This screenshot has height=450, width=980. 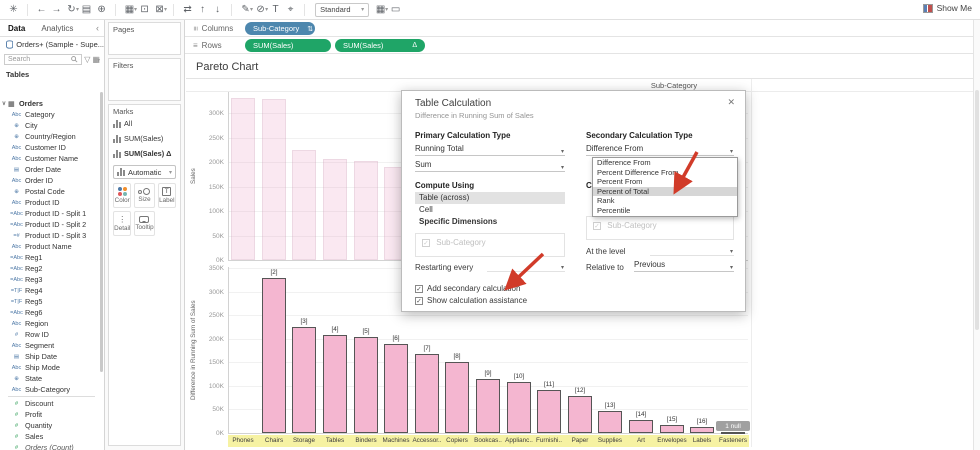 What do you see at coordinates (605, 267) in the screenshot?
I see `relative-to-label: Relative to` at bounding box center [605, 267].